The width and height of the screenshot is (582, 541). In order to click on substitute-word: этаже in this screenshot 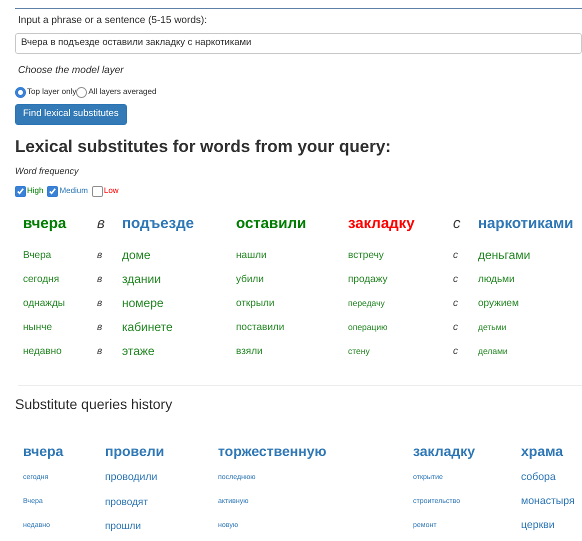, I will do `click(138, 351)`.